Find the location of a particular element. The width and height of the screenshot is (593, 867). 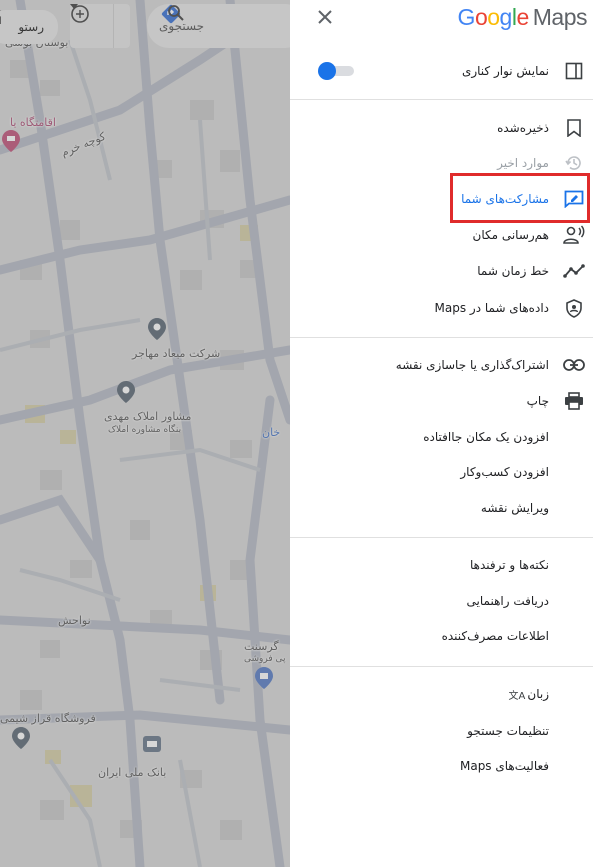

maps-activity-label: فعالیت‌های Maps is located at coordinates (504, 766).